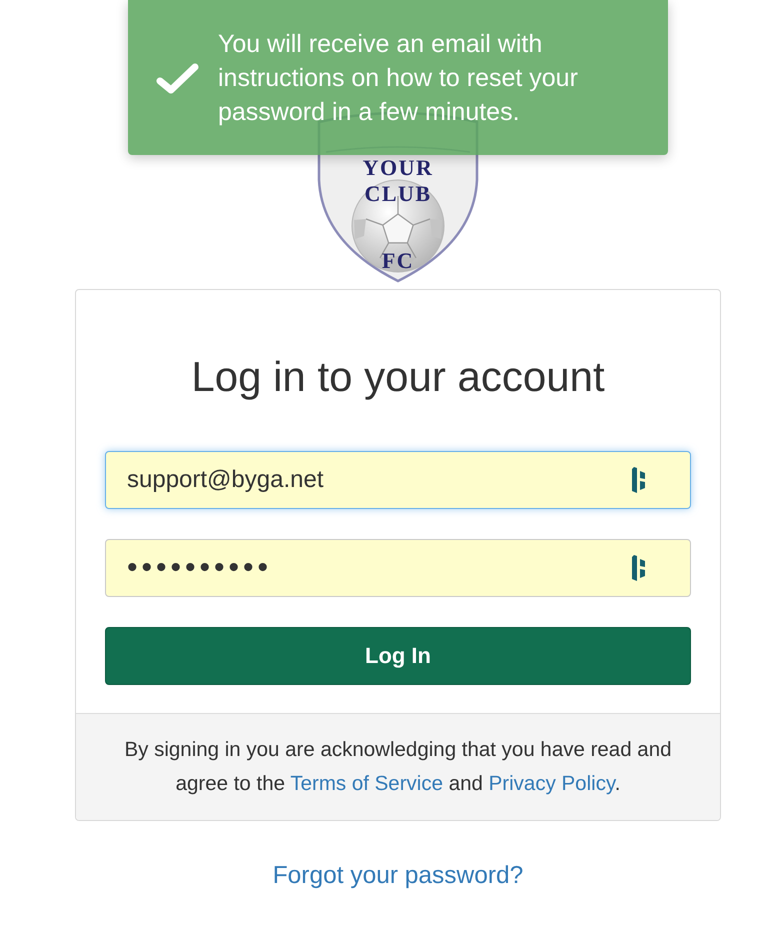  I want to click on check-icon, so click(177, 78).